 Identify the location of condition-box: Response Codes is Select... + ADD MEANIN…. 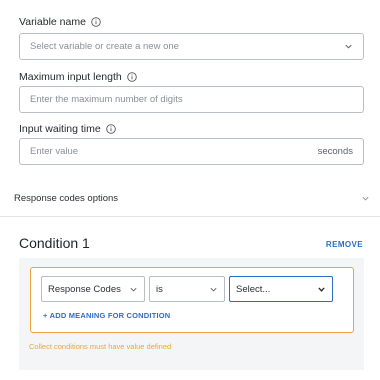
(192, 300).